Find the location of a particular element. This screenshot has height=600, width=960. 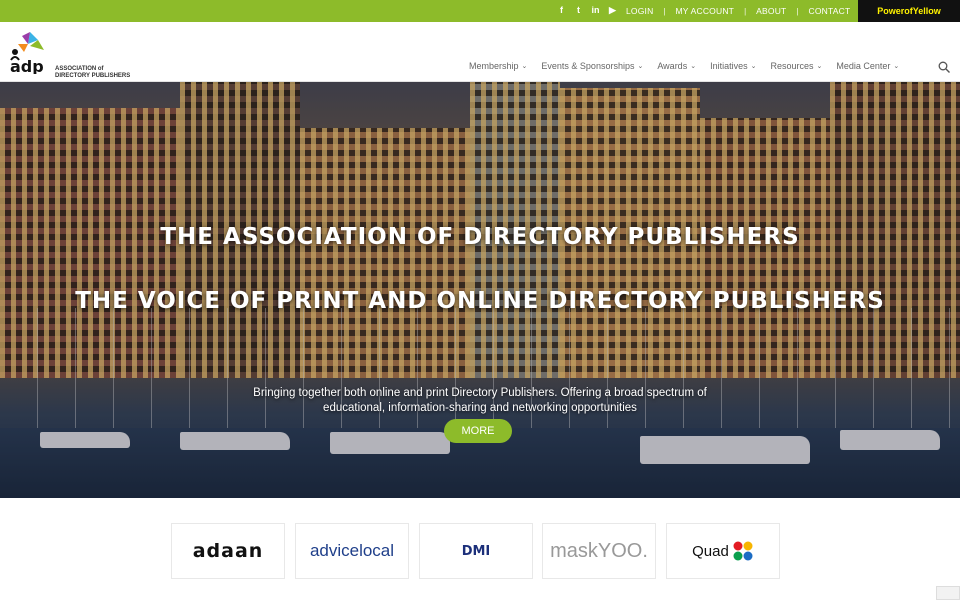

sponsor-dmi: DMI is located at coordinates (476, 551).